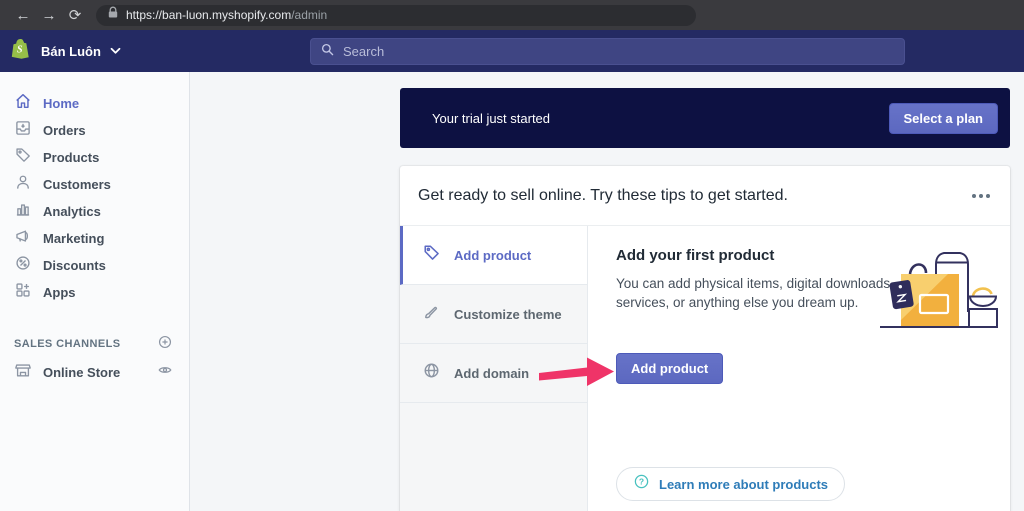  What do you see at coordinates (94, 103) in the screenshot?
I see `sidebar-item-home: Home` at bounding box center [94, 103].